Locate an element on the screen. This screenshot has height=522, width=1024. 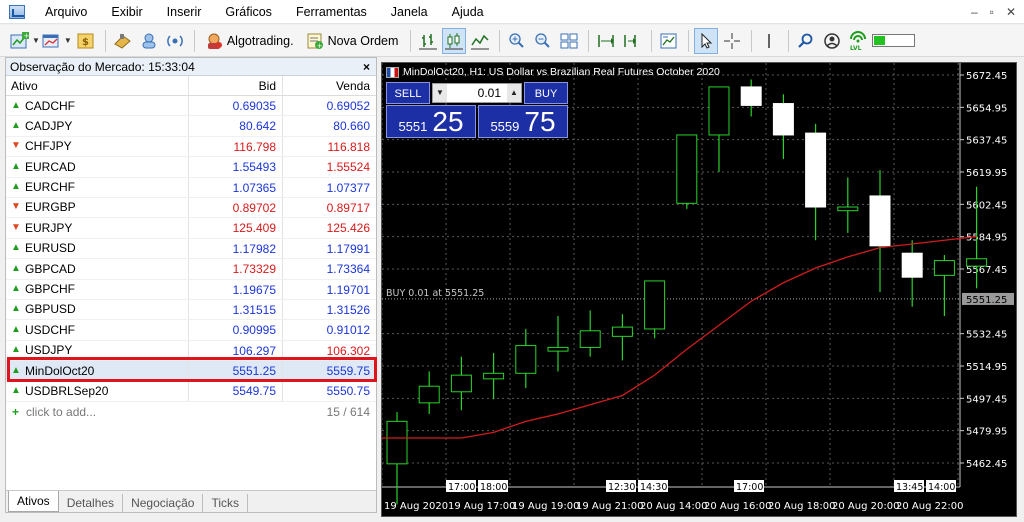
terminal-button is located at coordinates (149, 41).